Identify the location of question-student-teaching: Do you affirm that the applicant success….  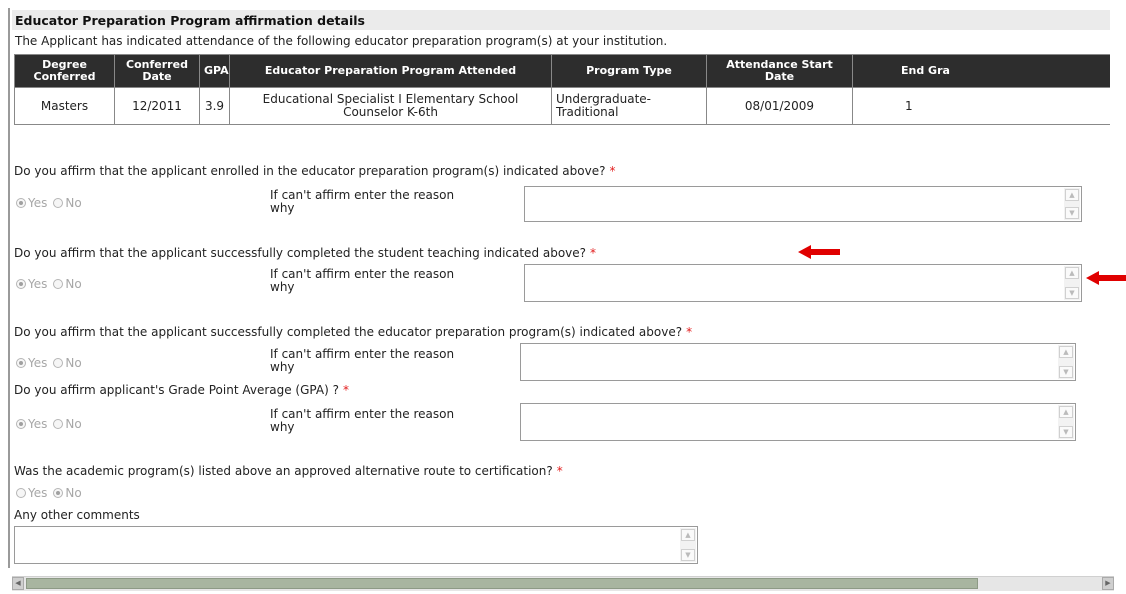
(305, 253).